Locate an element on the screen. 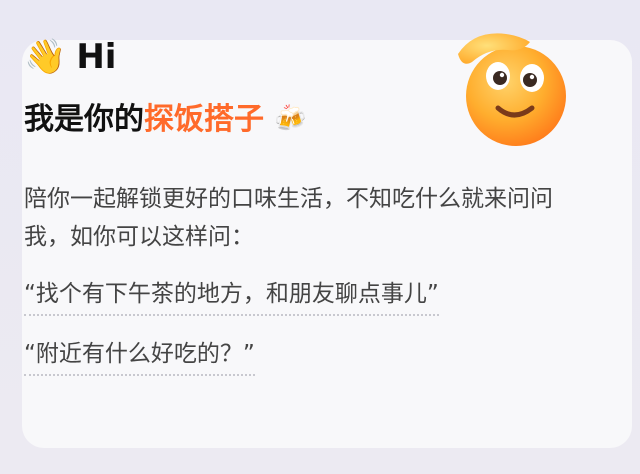 The width and height of the screenshot is (640, 474). smiling-face-salute-icon is located at coordinates (512, 89).